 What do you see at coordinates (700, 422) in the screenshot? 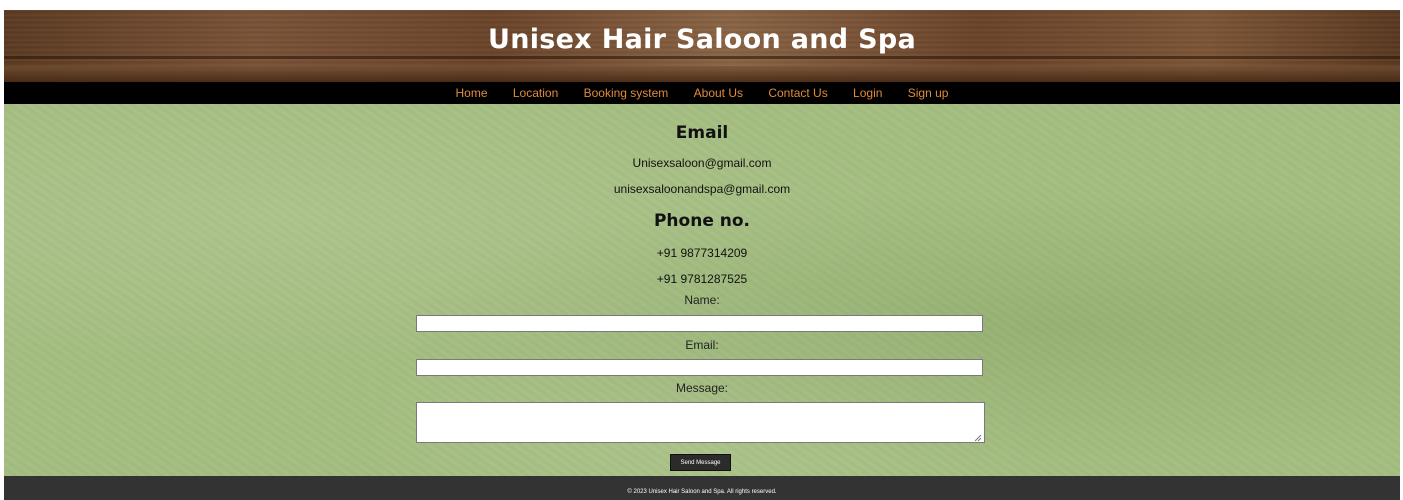
I see `message-textarea` at bounding box center [700, 422].